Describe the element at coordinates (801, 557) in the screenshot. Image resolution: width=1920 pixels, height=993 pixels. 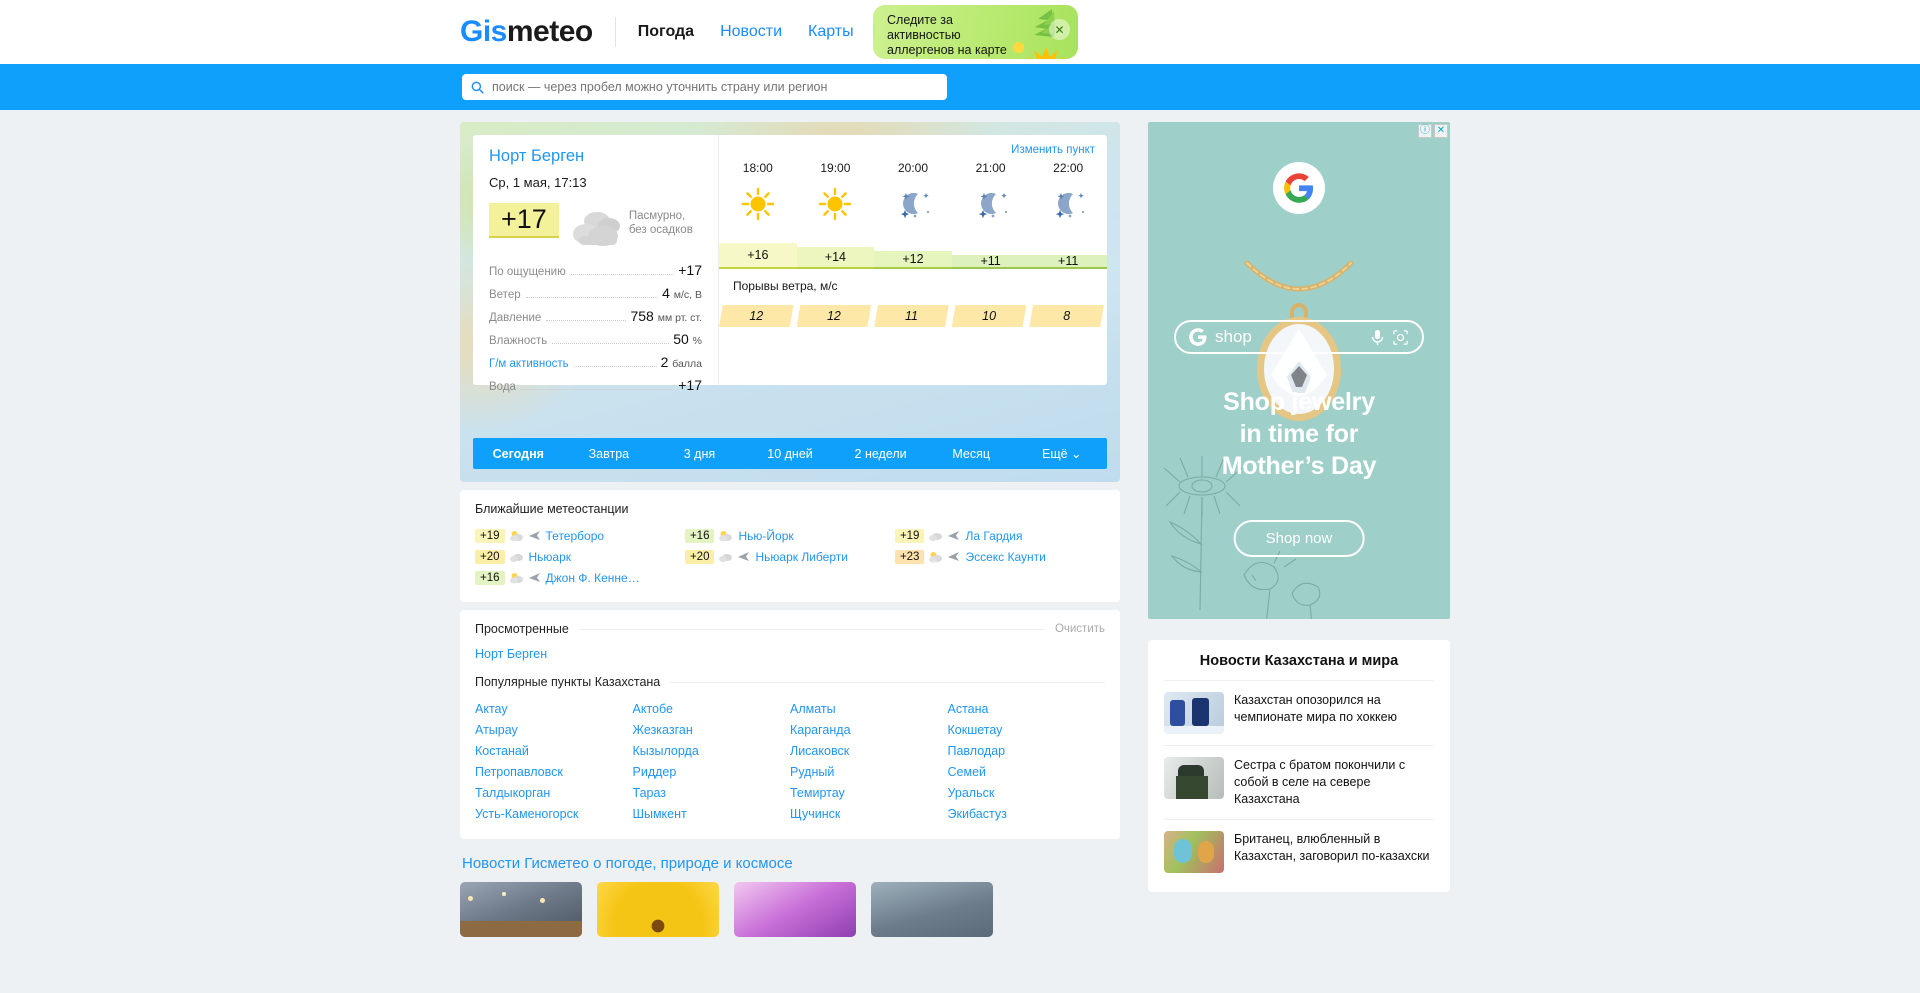
I see `station-name: Ньюарк Либерти` at that location.